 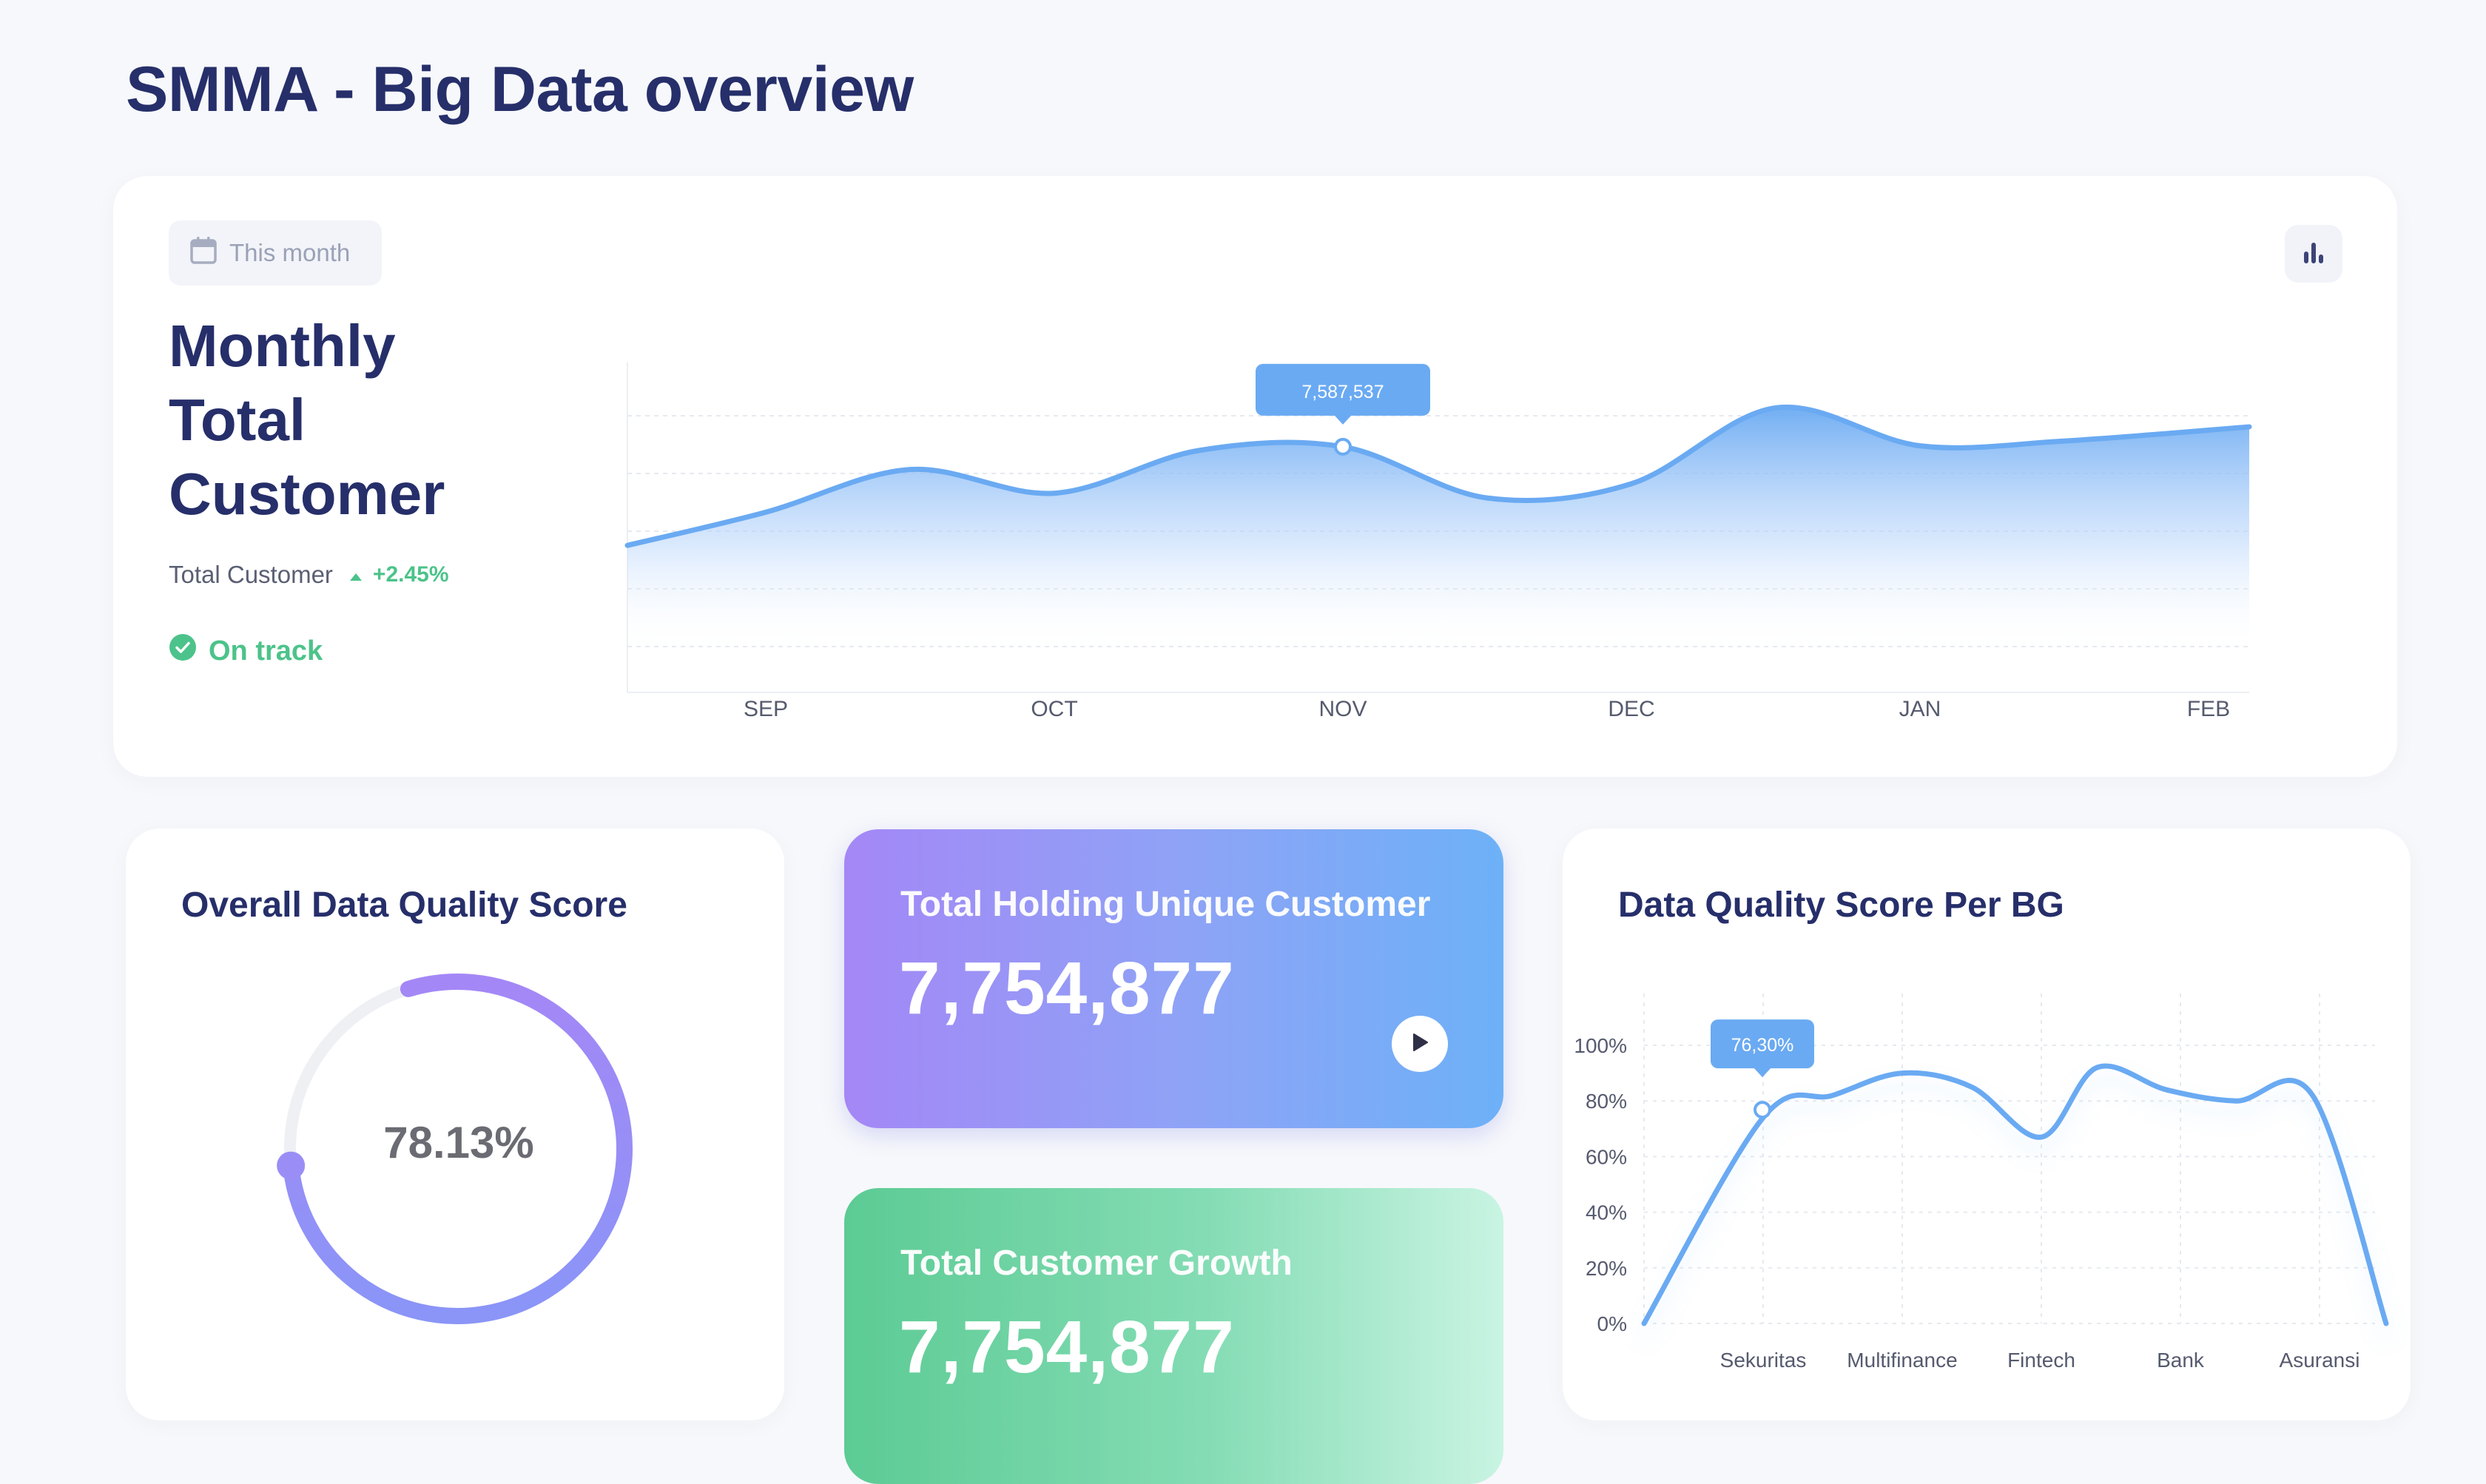 I want to click on status-badge: On track, so click(x=246, y=651).